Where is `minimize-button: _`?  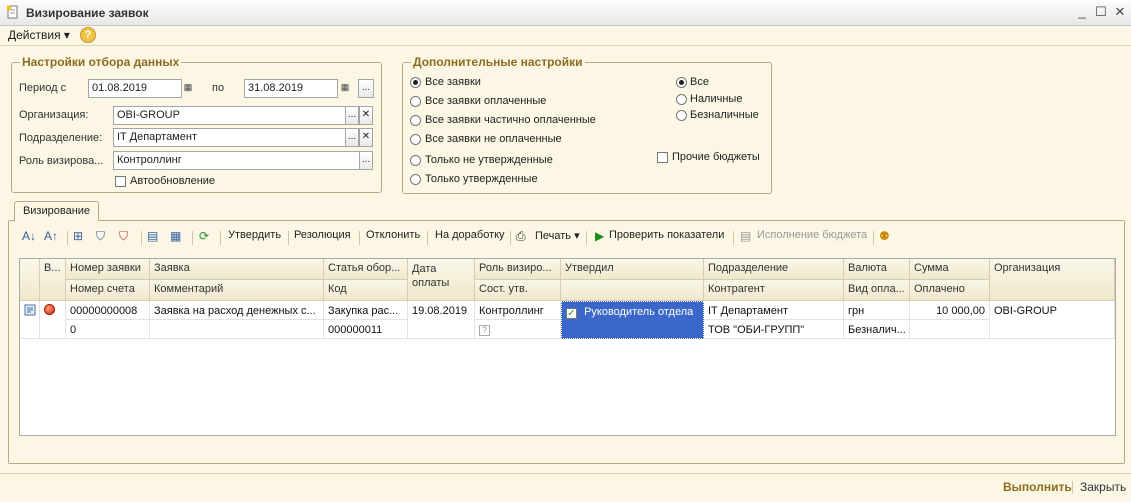 minimize-button: _ is located at coordinates (1082, 12).